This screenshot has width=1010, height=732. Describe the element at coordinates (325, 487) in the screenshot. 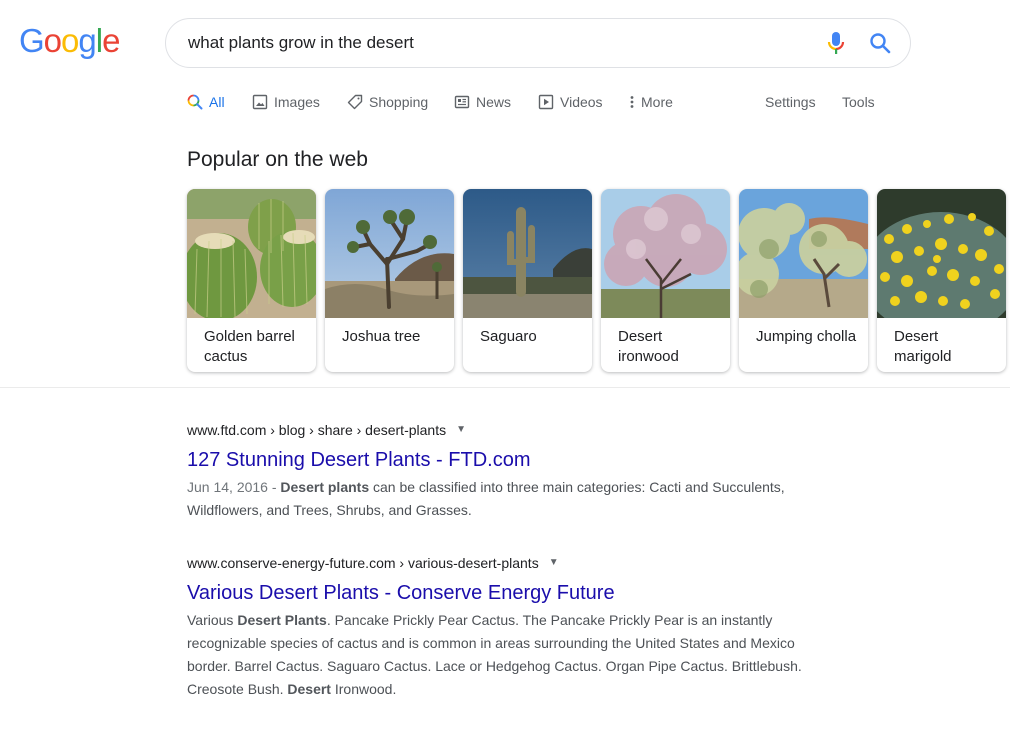

I see `snippet-bold: Desert plants` at that location.